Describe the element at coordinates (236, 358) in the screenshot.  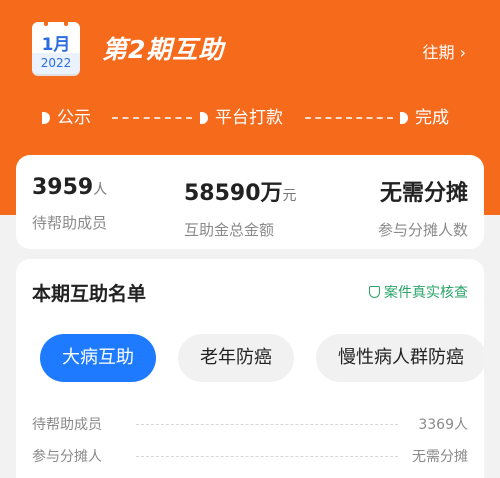
I see `tab-elderly-cancer: 老年防癌` at that location.